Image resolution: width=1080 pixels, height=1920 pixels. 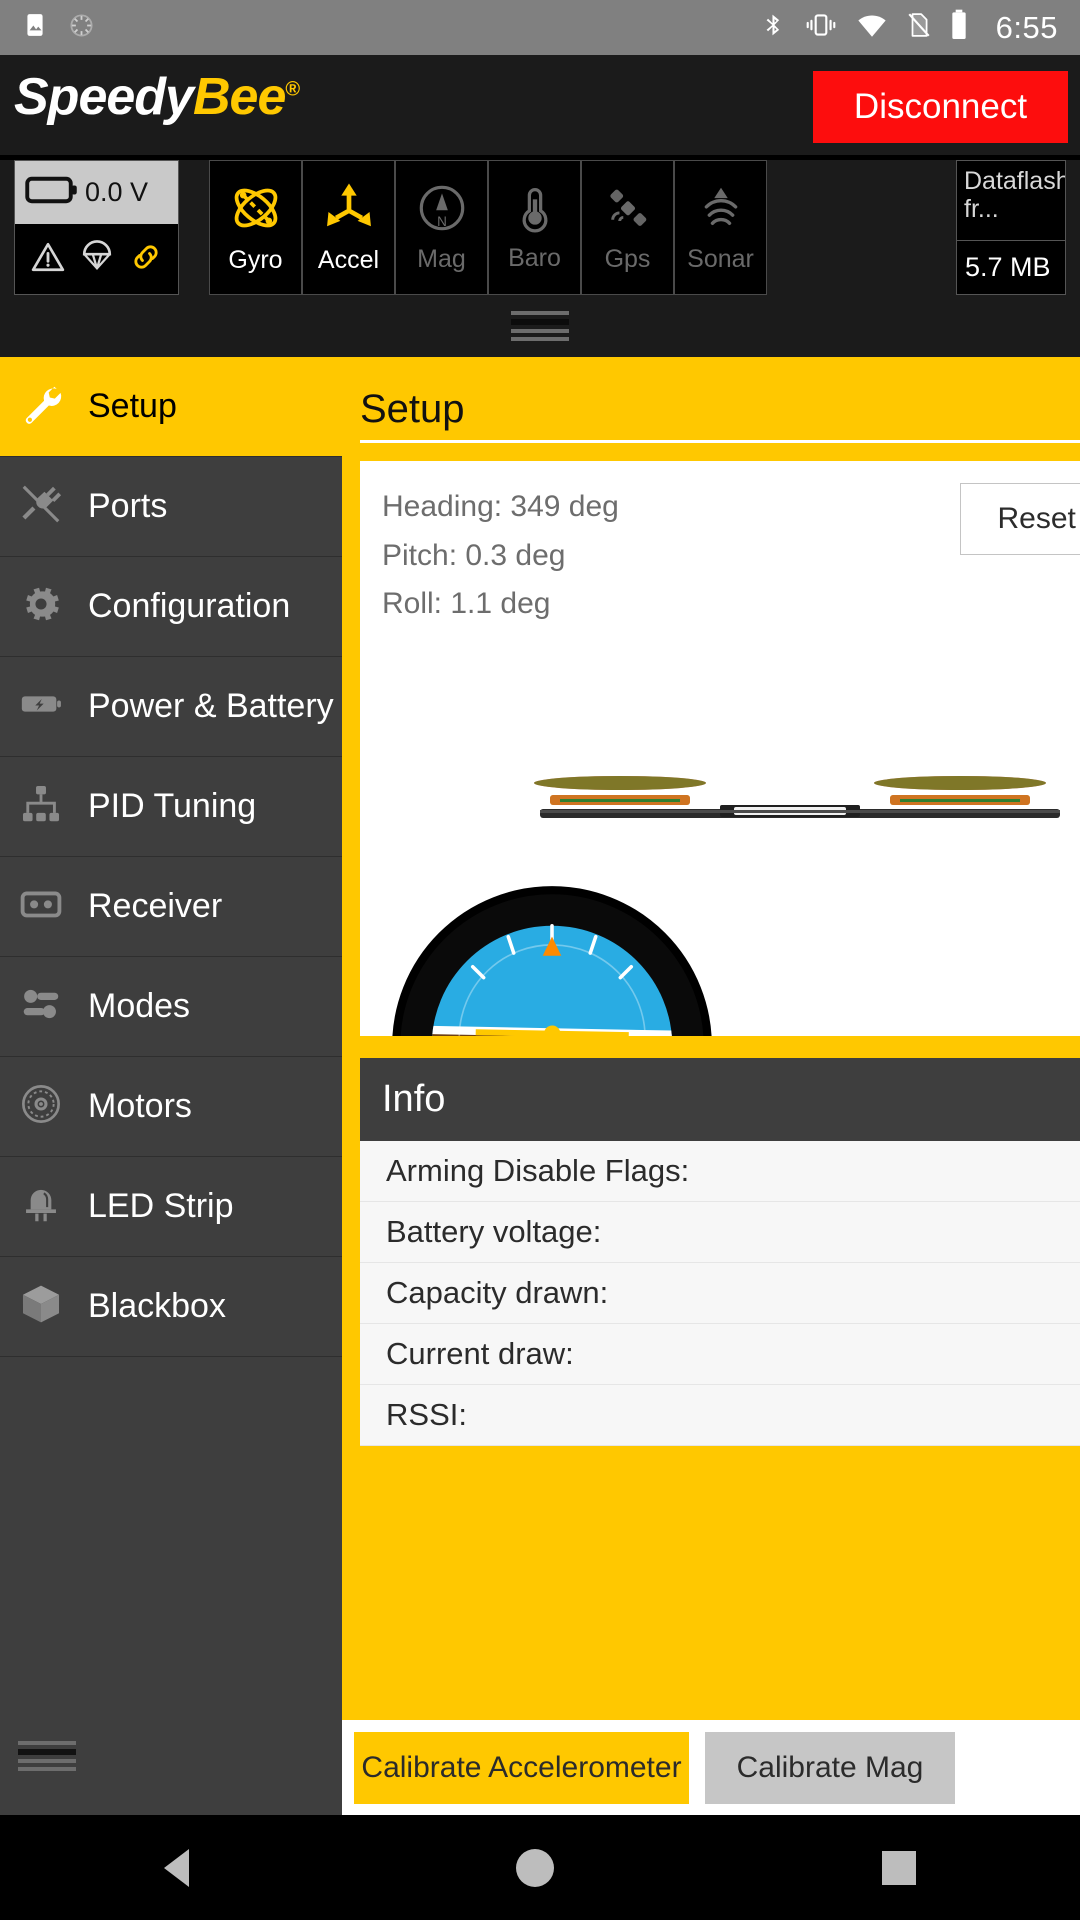 I want to click on sidebar-label-led-strip: LED Strip, so click(x=161, y=1206).